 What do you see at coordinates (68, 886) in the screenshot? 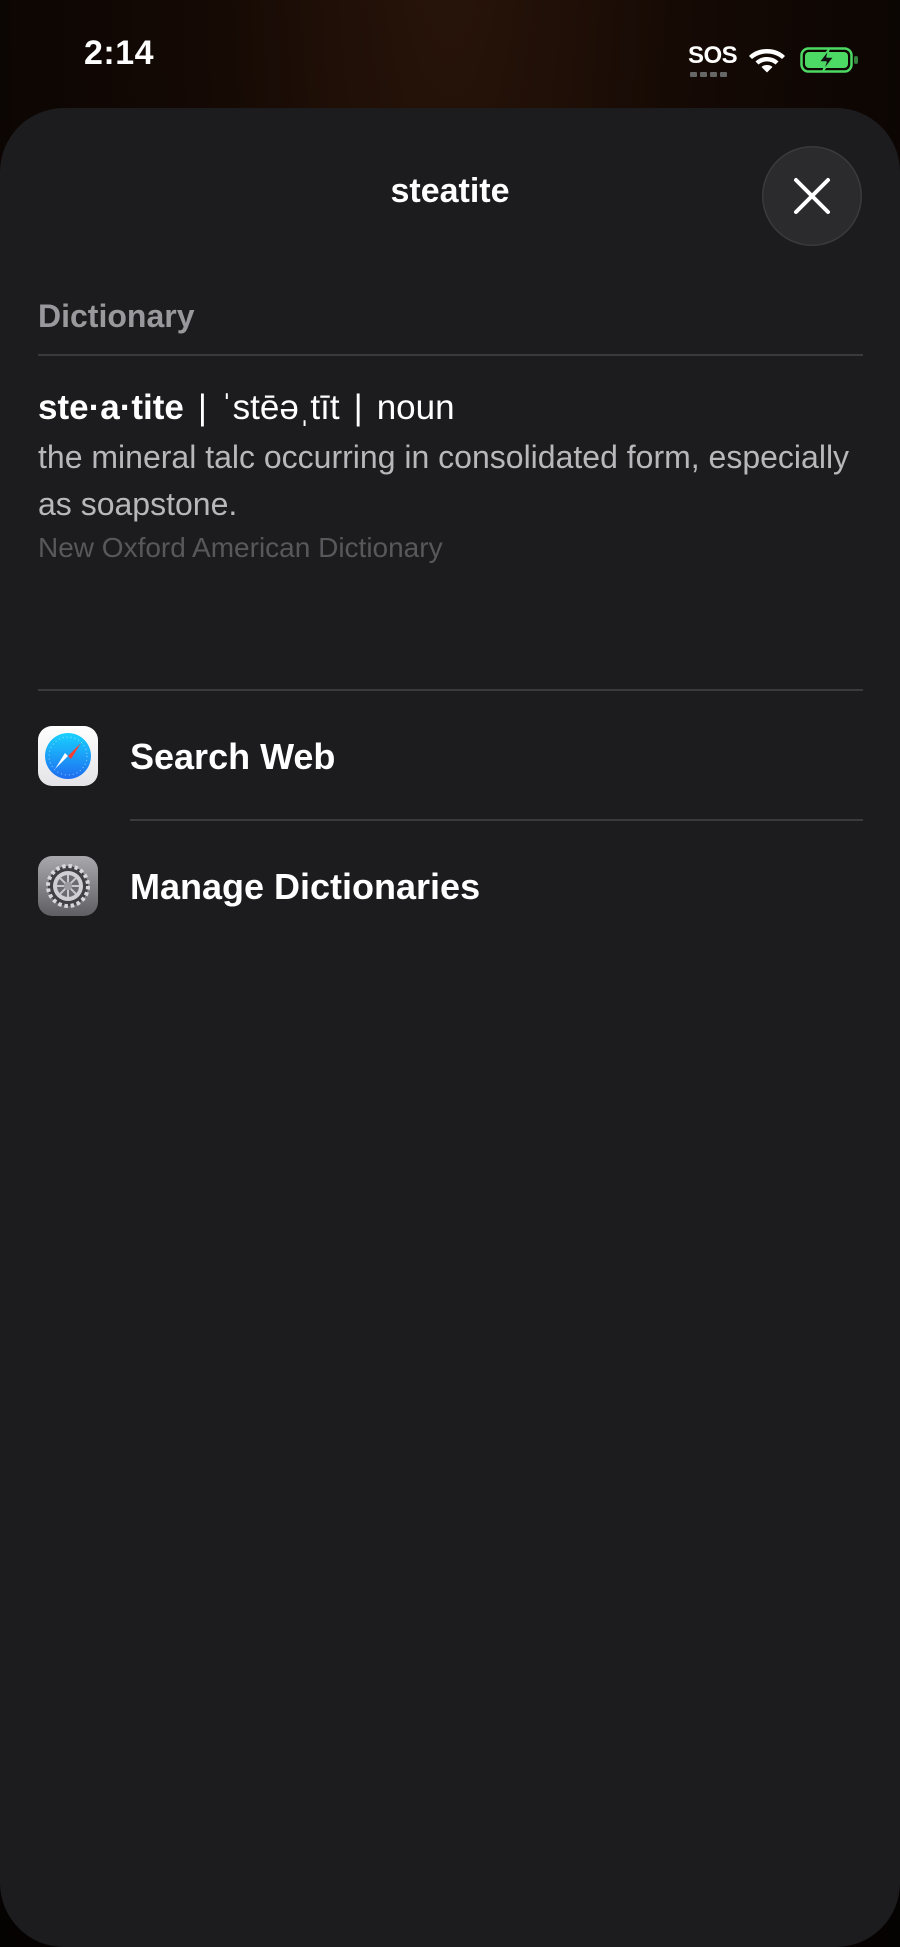
I see `settings-gear-icon` at bounding box center [68, 886].